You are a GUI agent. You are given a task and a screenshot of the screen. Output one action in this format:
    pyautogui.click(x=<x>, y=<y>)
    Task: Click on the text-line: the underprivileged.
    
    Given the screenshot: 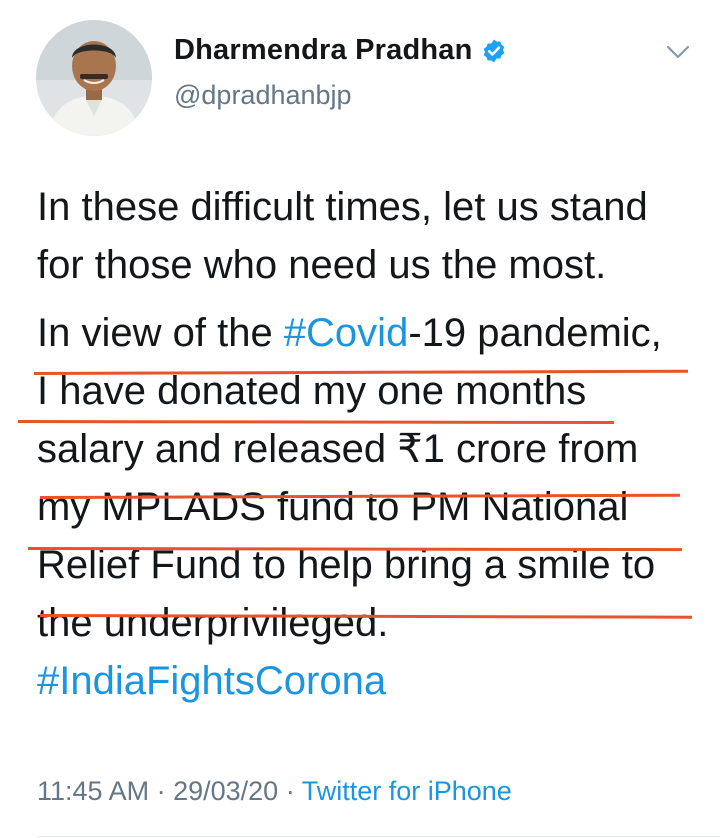 What is the action you would take?
    pyautogui.click(x=213, y=623)
    